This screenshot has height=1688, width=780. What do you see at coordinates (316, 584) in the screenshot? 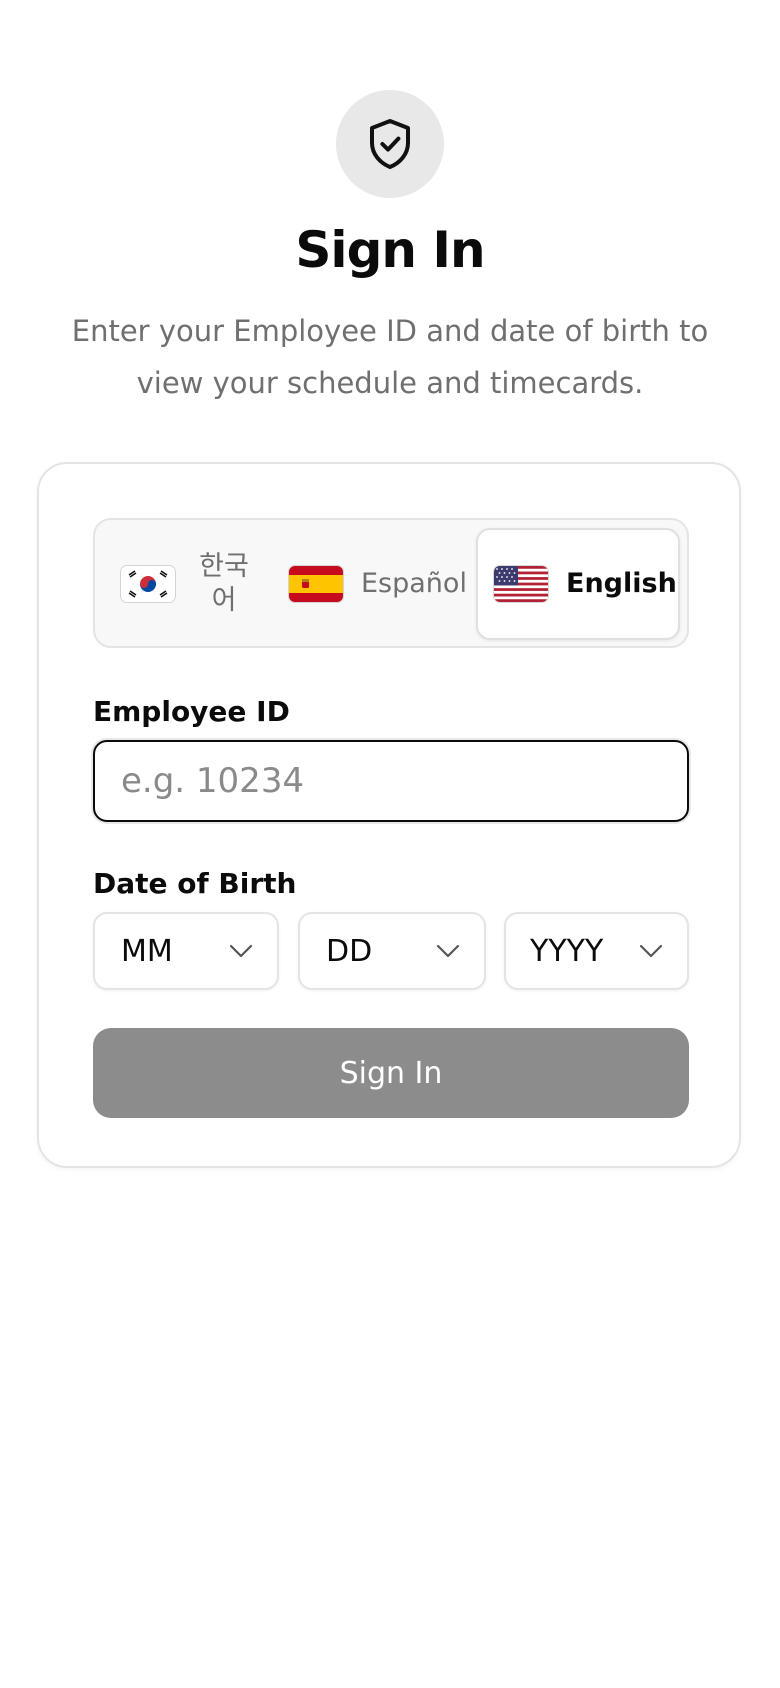
I see `spain-flag-icon` at bounding box center [316, 584].